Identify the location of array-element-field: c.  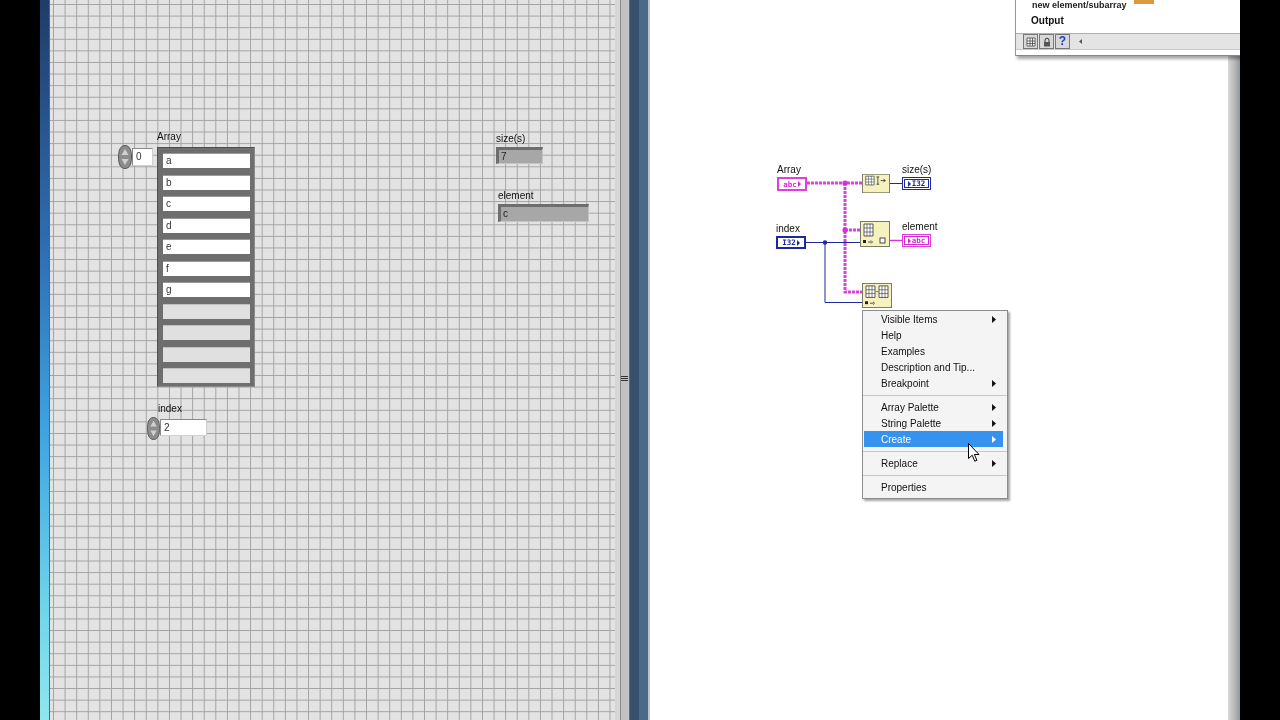
(206, 203).